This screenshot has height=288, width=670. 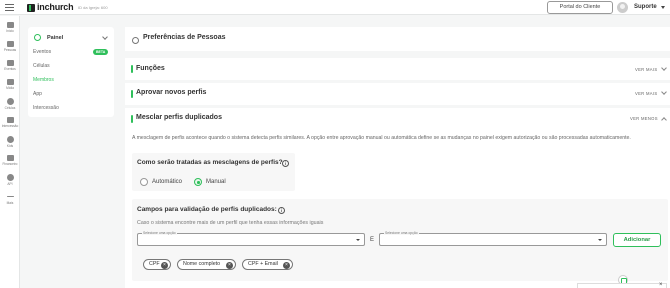 I want to click on submenu-item-intercessao: Intercessão, so click(x=46, y=108).